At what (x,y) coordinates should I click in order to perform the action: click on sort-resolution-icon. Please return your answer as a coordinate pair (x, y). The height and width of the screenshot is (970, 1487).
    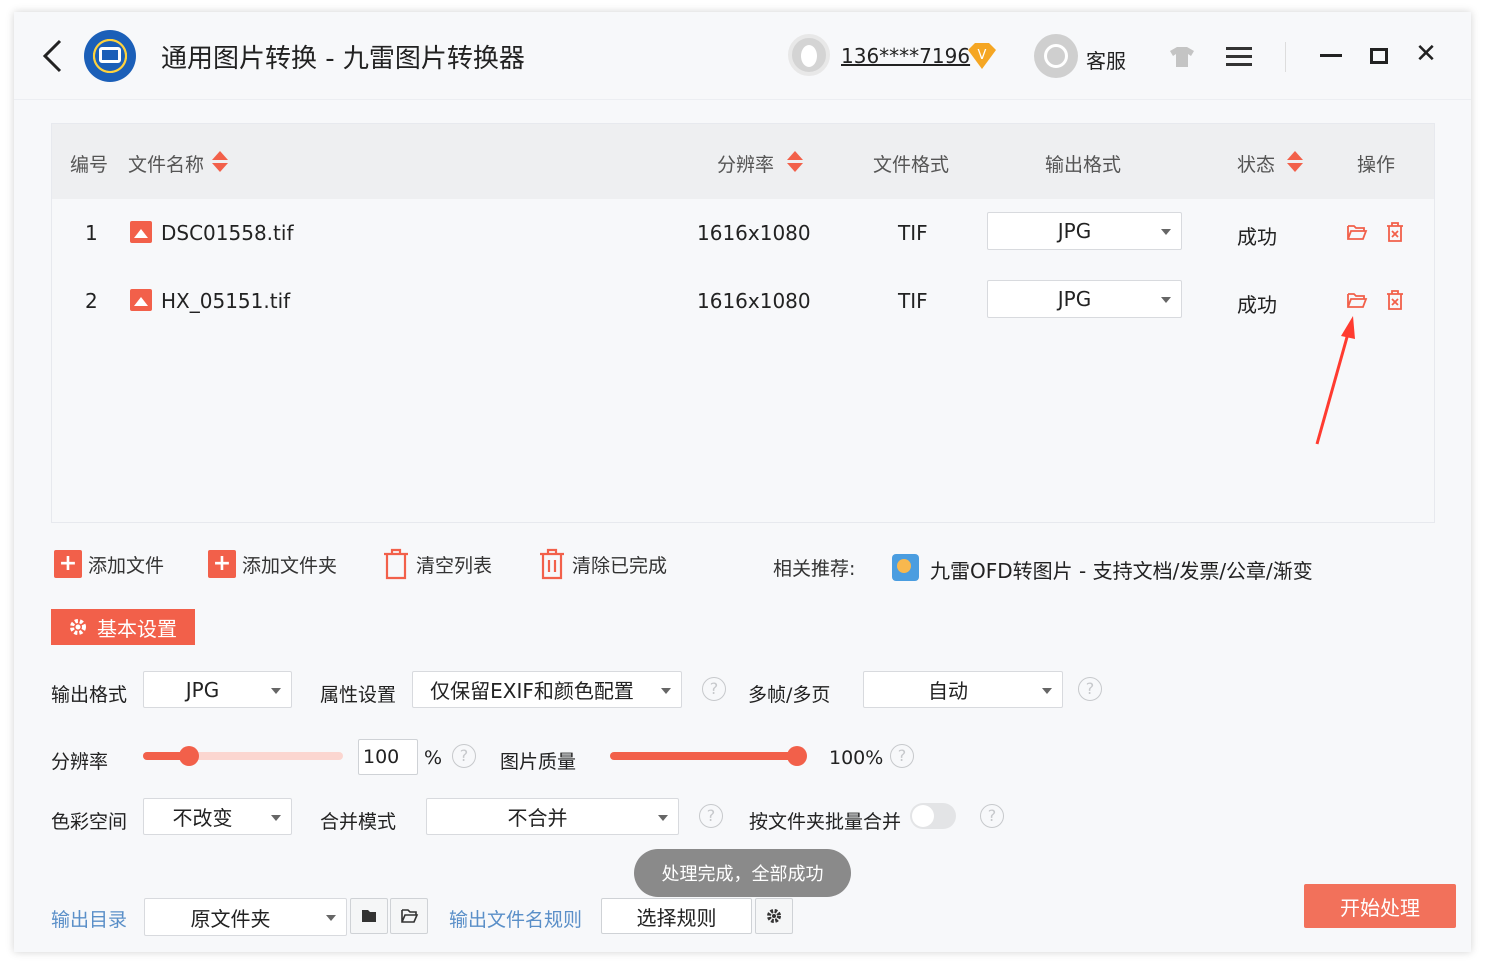
    Looking at the image, I should click on (795, 162).